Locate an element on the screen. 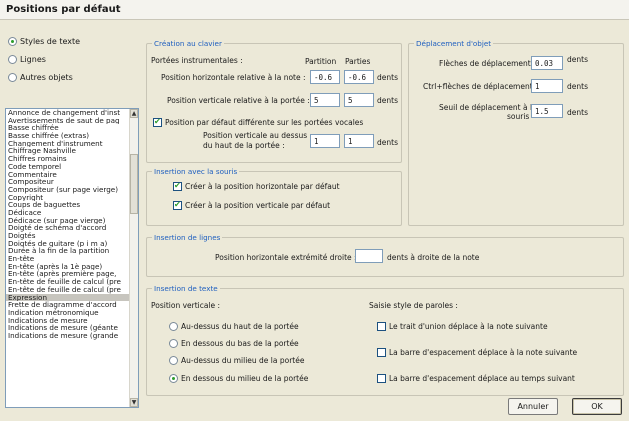 Image resolution: width=629 pixels, height=421 pixels. radio-above-top-staff: Au-dessus du haut de la portée is located at coordinates (234, 326).